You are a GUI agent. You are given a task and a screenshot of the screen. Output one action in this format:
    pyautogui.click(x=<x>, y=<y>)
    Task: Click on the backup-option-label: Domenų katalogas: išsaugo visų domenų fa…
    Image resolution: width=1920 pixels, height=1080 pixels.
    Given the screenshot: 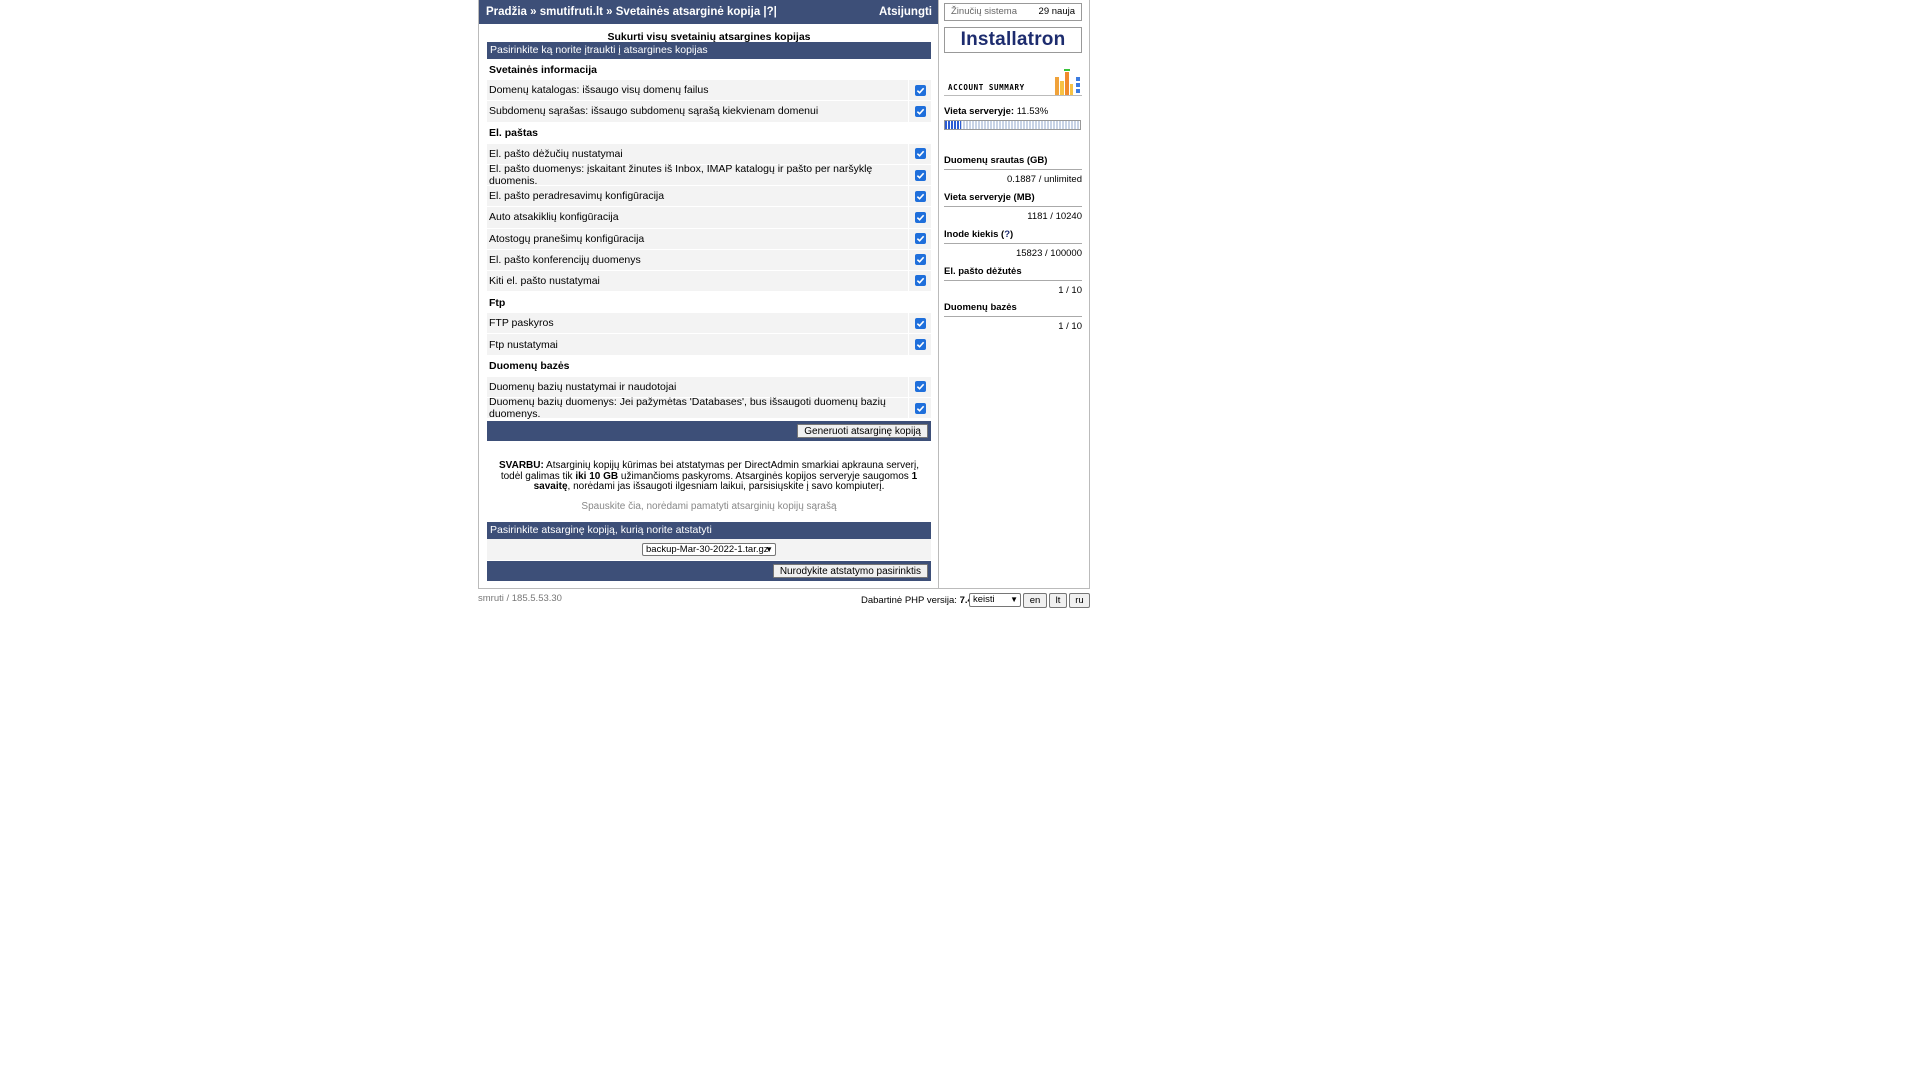 What is the action you would take?
    pyautogui.click(x=698, y=90)
    